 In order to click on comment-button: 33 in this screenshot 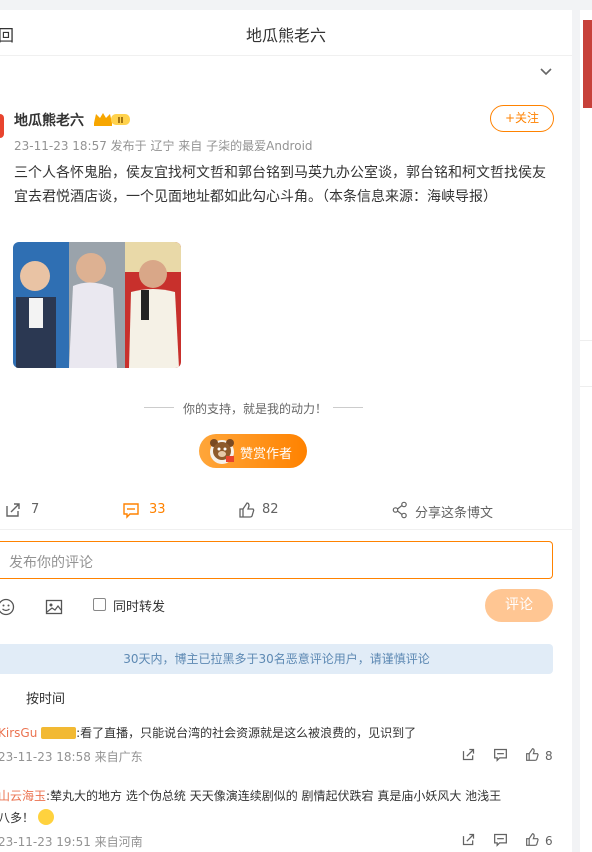, I will do `click(152, 511)`.